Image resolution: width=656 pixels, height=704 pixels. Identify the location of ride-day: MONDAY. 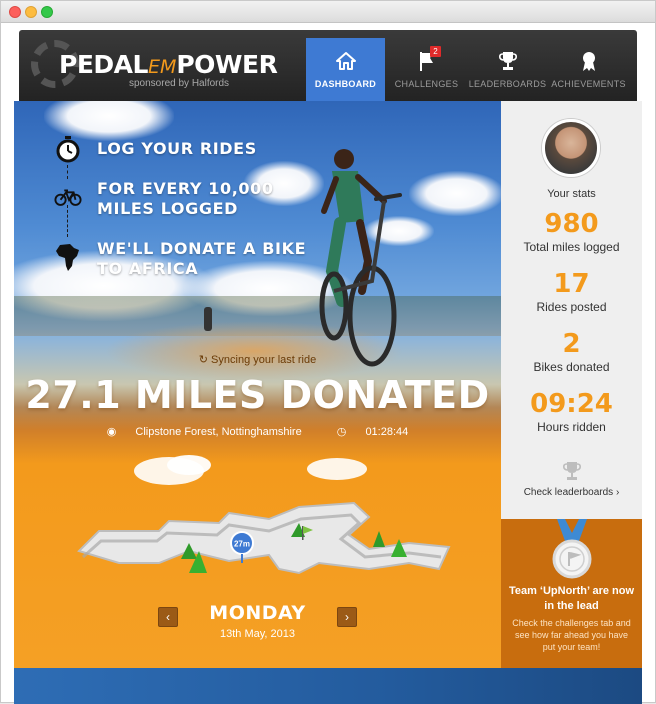
(257, 613).